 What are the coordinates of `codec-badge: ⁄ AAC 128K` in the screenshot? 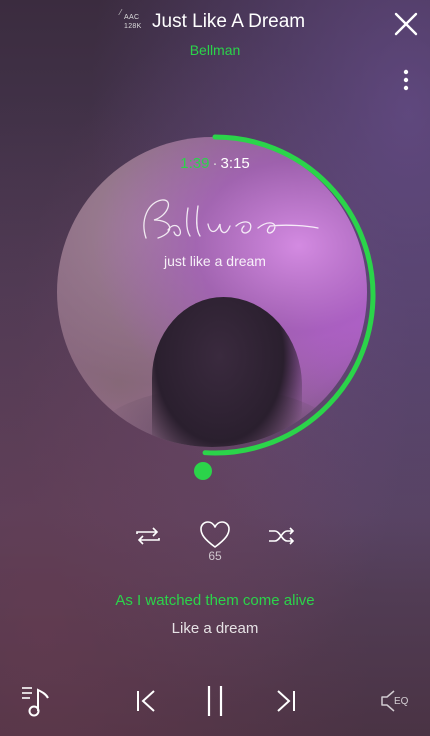 It's located at (133, 21).